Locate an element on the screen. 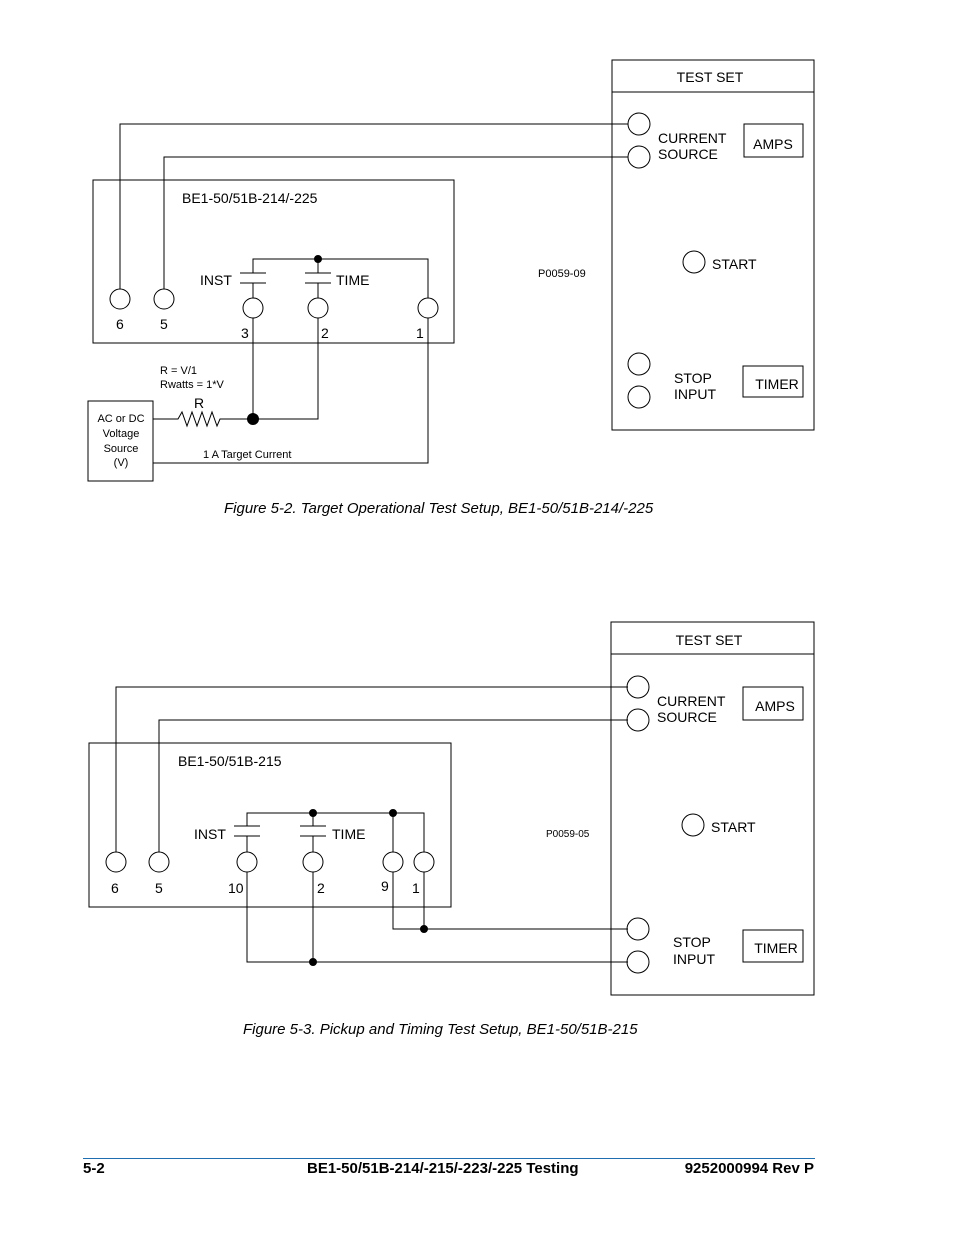 The image size is (954, 1235). drawing-id: P0059-09 is located at coordinates (562, 274).